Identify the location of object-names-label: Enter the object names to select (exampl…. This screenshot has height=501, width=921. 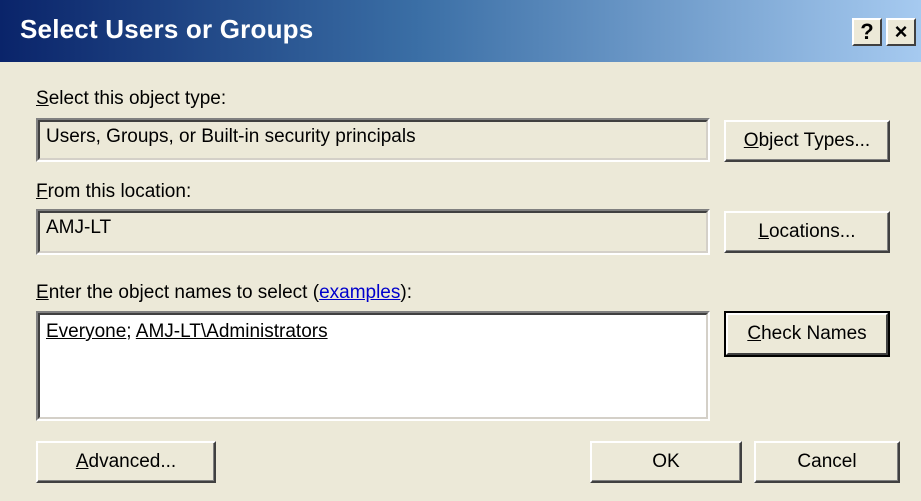
(224, 292).